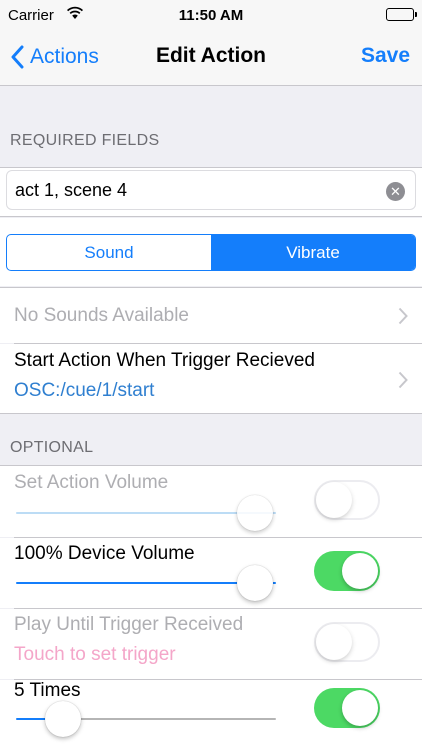  I want to click on trigger-row-title: Start Action When Trigger Recieved, so click(164, 360).